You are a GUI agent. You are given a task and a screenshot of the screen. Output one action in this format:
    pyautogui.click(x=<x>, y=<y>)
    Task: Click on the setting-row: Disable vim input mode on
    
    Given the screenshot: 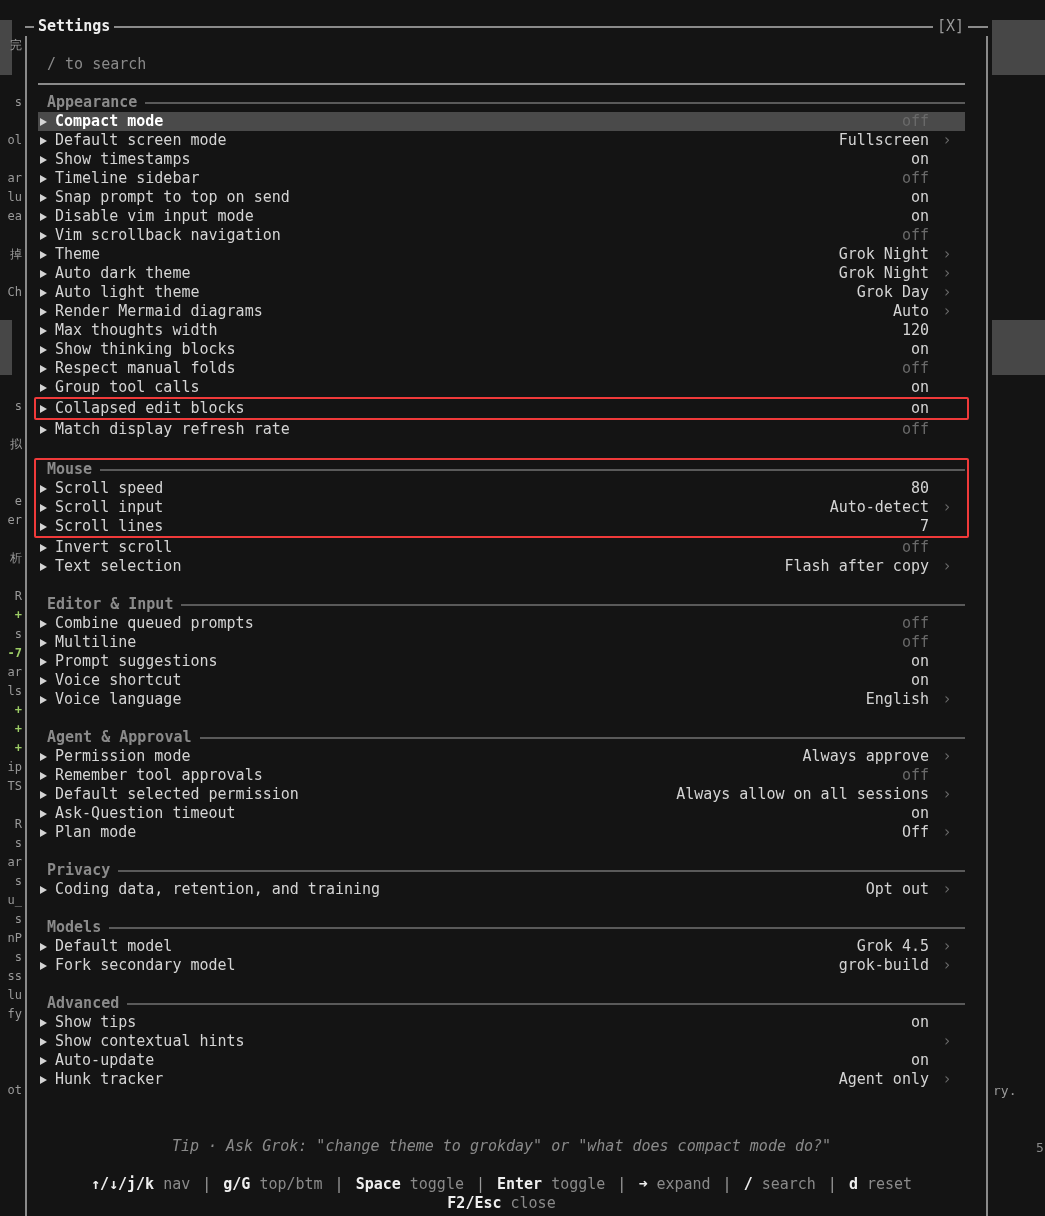 What is the action you would take?
    pyautogui.click(x=501, y=216)
    